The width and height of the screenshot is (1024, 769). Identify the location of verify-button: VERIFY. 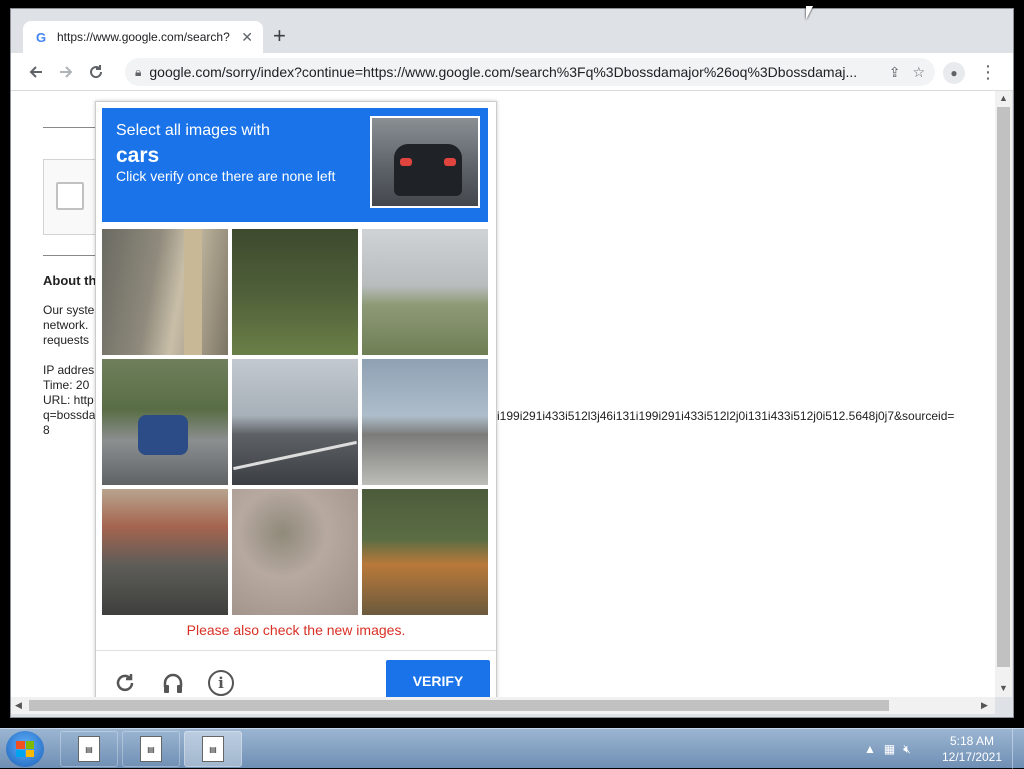
(438, 678).